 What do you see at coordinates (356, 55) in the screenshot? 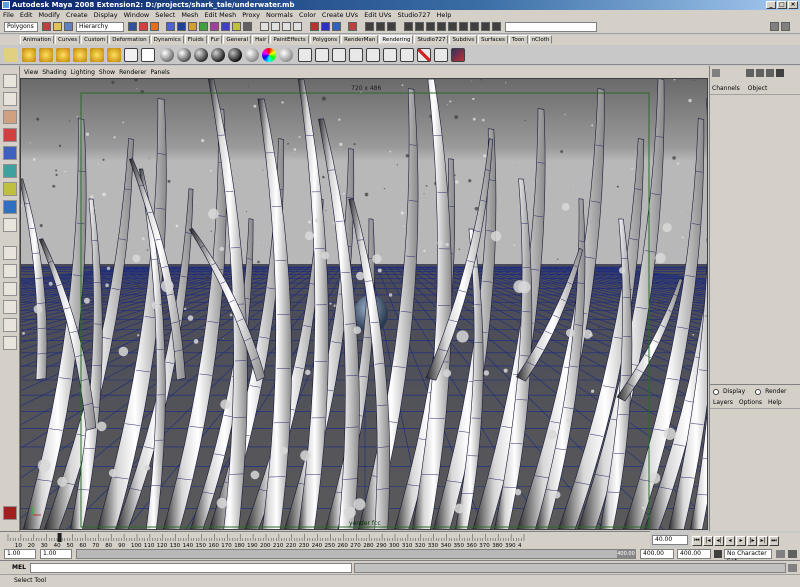
I see `ipr-shelf-icon` at bounding box center [356, 55].